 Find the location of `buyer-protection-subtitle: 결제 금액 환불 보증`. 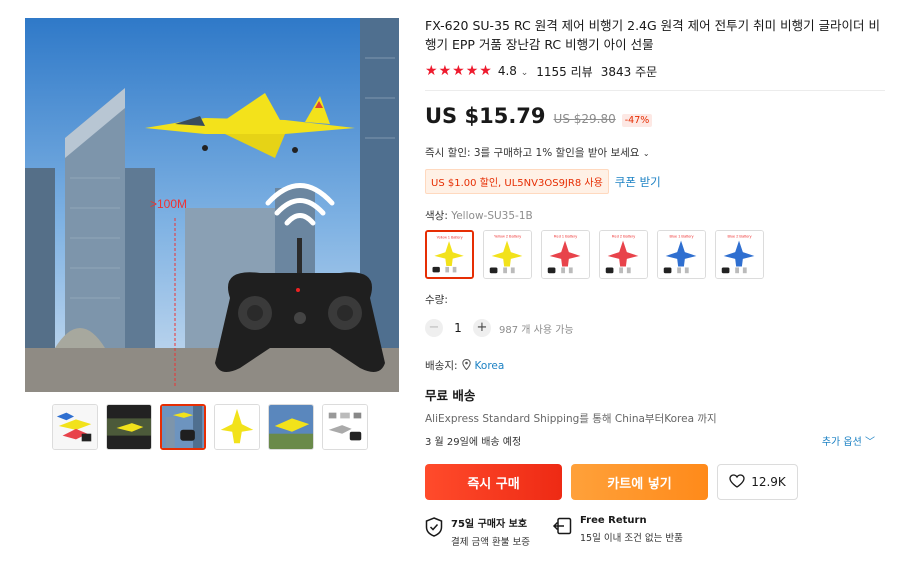

buyer-protection-subtitle: 결제 금액 환불 보증 is located at coordinates (490, 542).